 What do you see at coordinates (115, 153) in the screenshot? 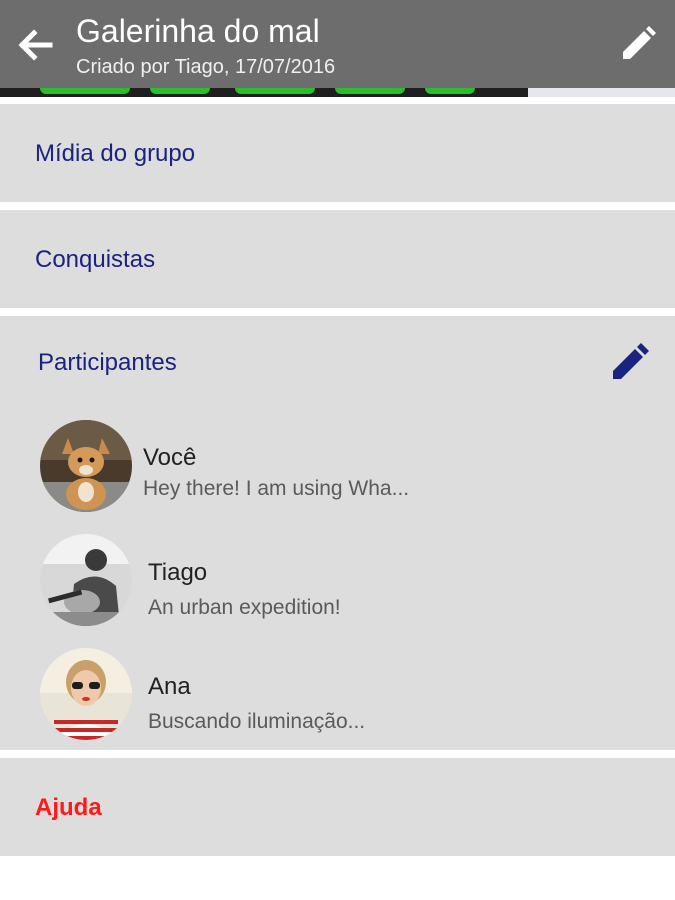
I see `group-media-label: Mídia do grupo` at bounding box center [115, 153].